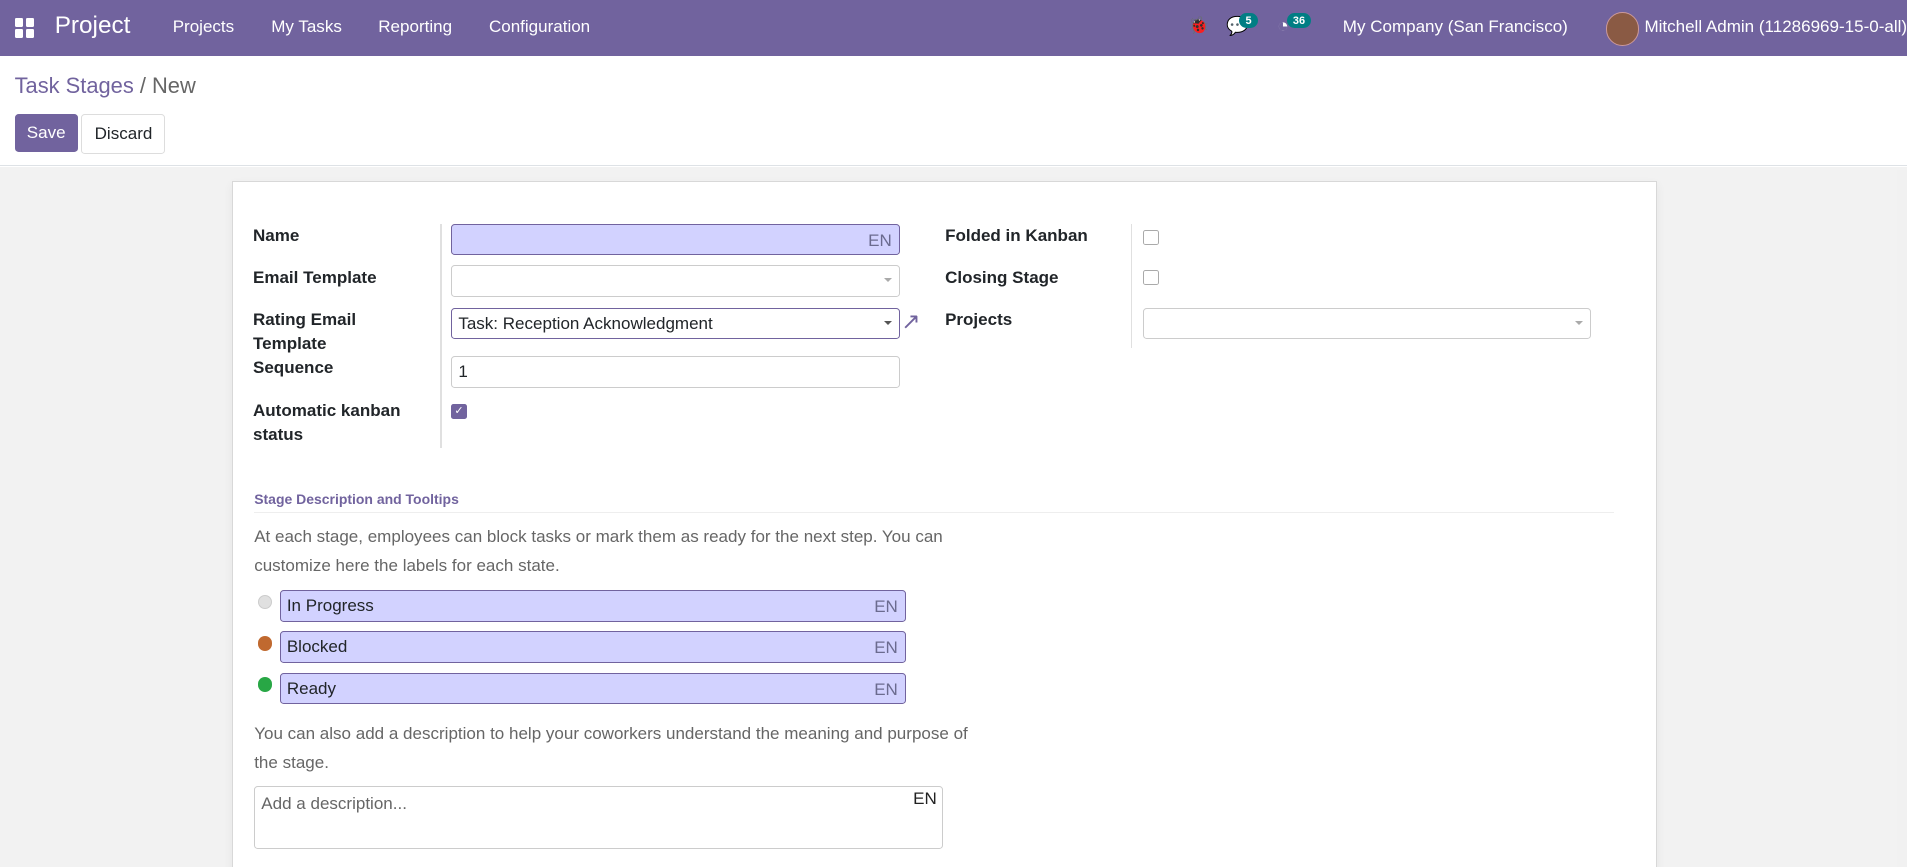 Image resolution: width=1907 pixels, height=867 pixels. I want to click on section-divider, so click(934, 513).